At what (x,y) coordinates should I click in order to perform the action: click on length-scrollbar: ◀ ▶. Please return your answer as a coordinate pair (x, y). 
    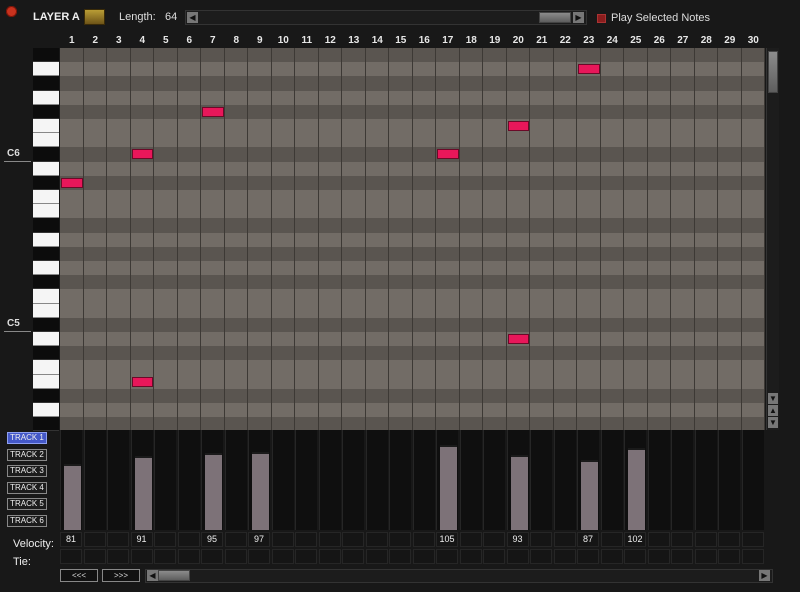
    Looking at the image, I should click on (386, 17).